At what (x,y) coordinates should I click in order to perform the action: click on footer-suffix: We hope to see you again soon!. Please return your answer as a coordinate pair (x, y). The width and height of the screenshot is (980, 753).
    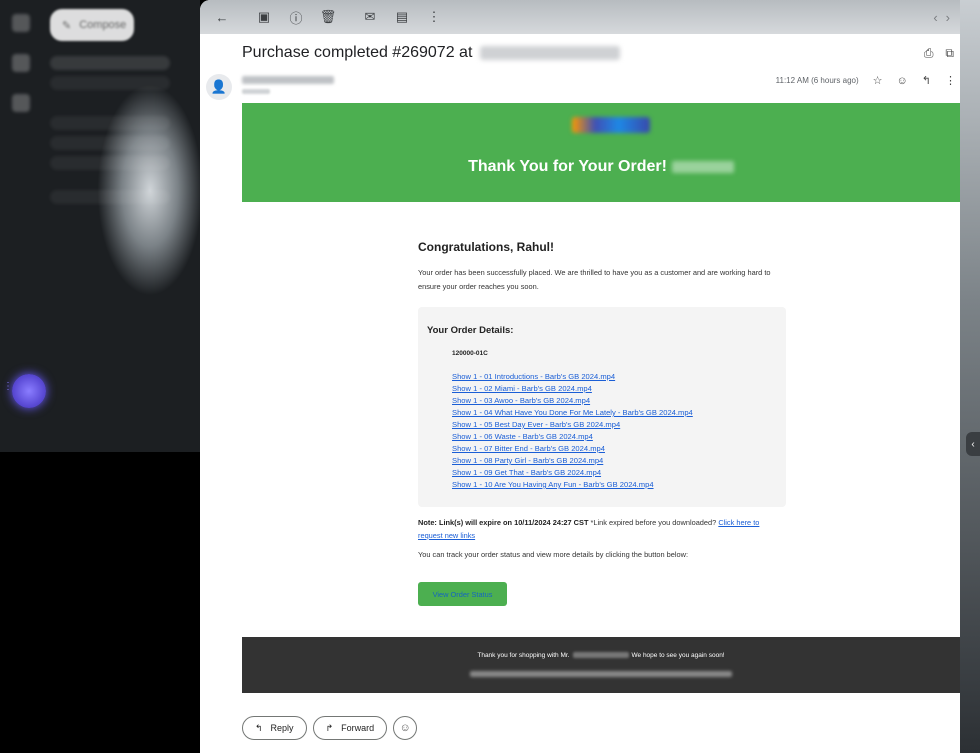
    Looking at the image, I should click on (678, 655).